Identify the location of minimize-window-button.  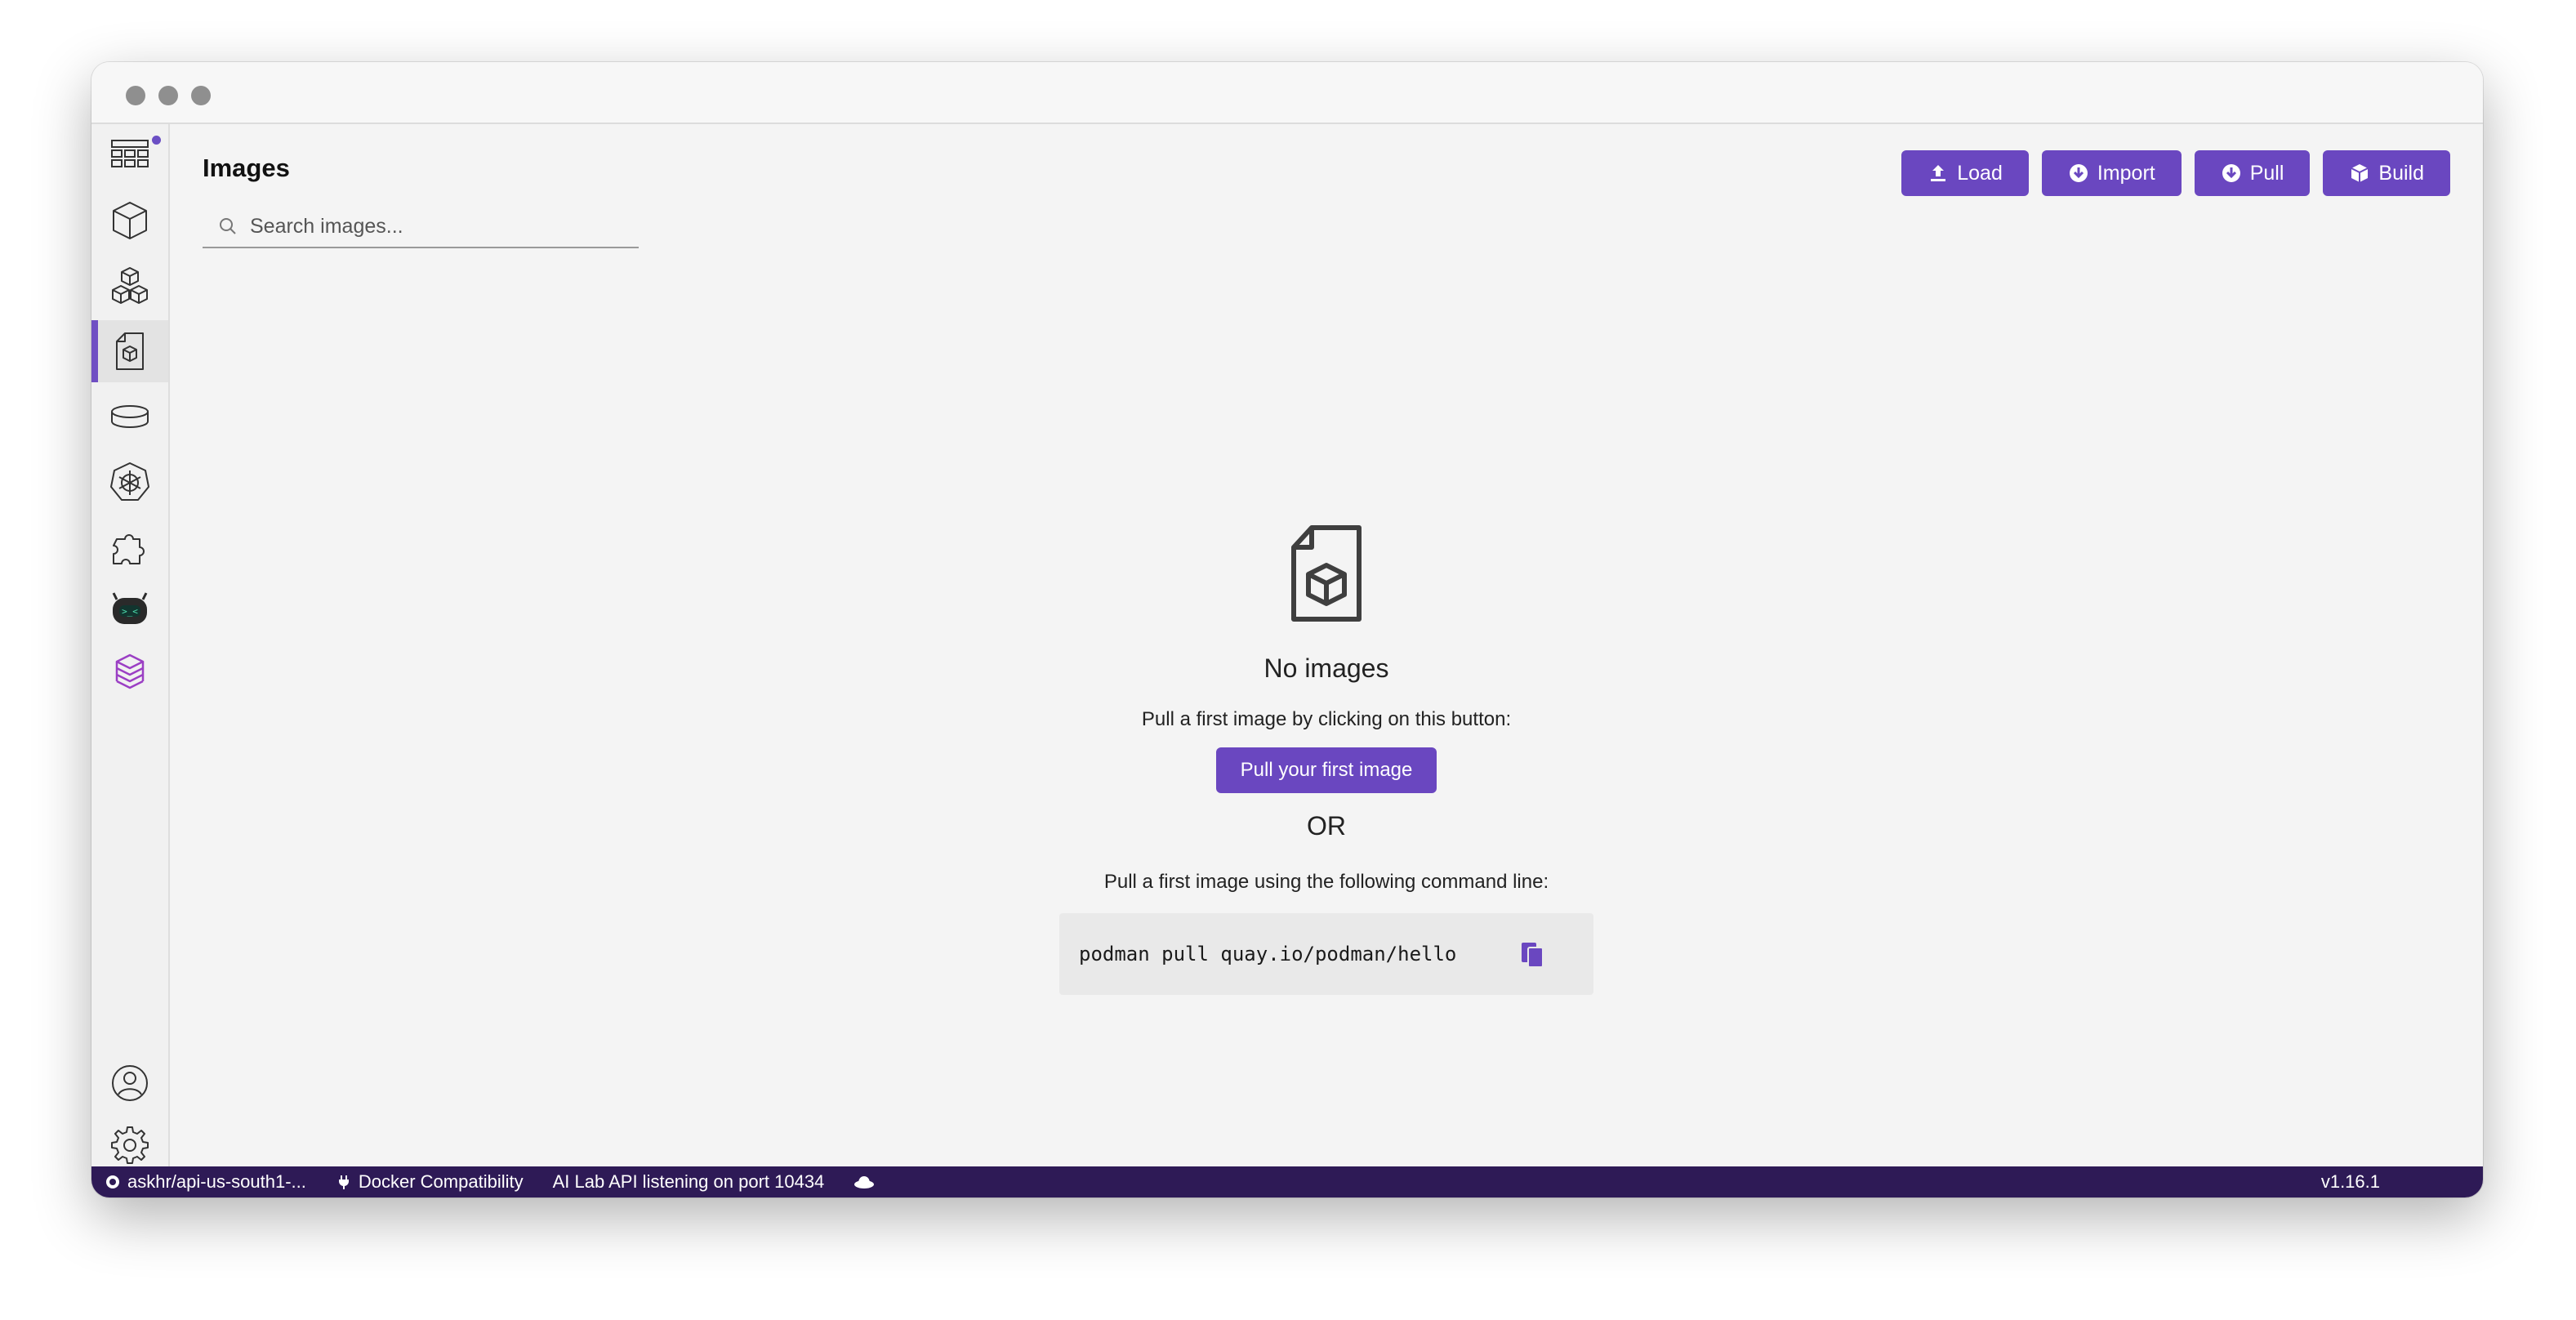
(168, 95).